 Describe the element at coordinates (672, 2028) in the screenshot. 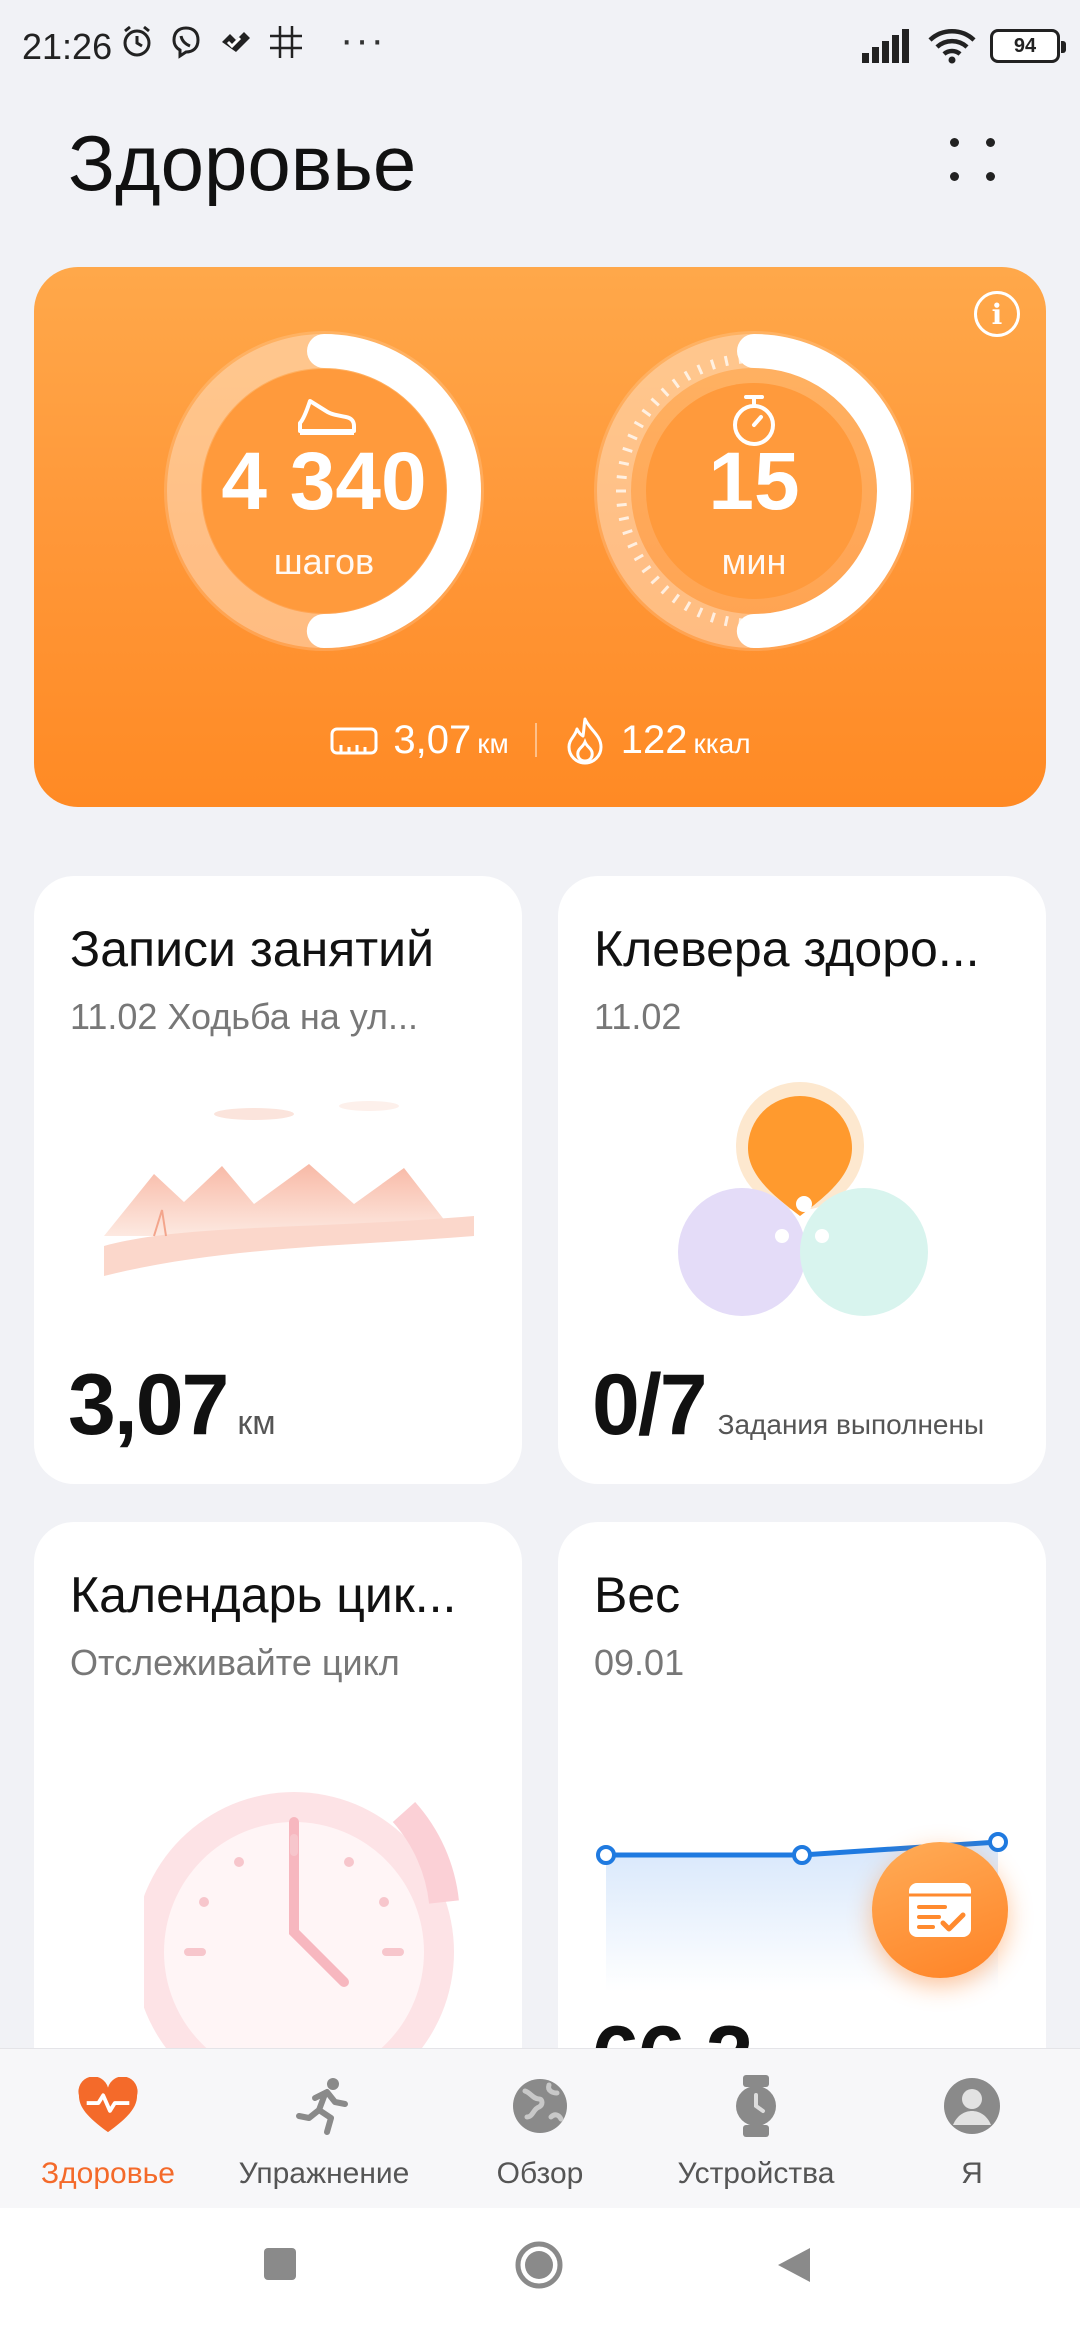

I see `weight-value: 66,2` at that location.